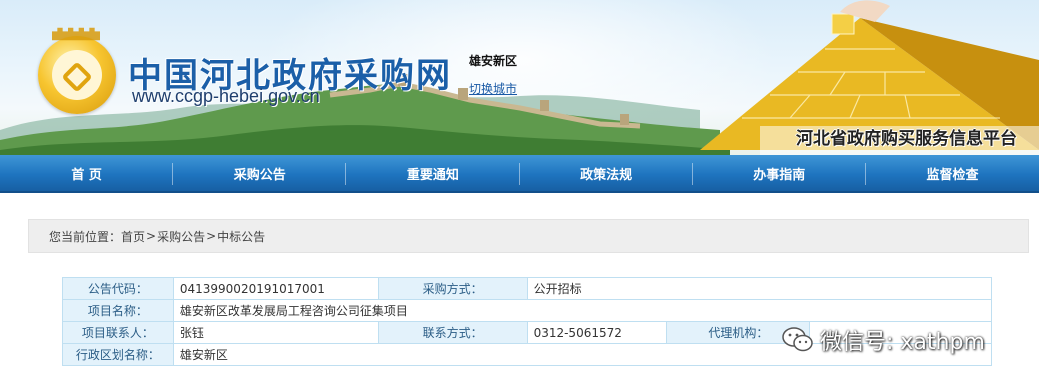  I want to click on current-region: 雄安新区, so click(493, 61).